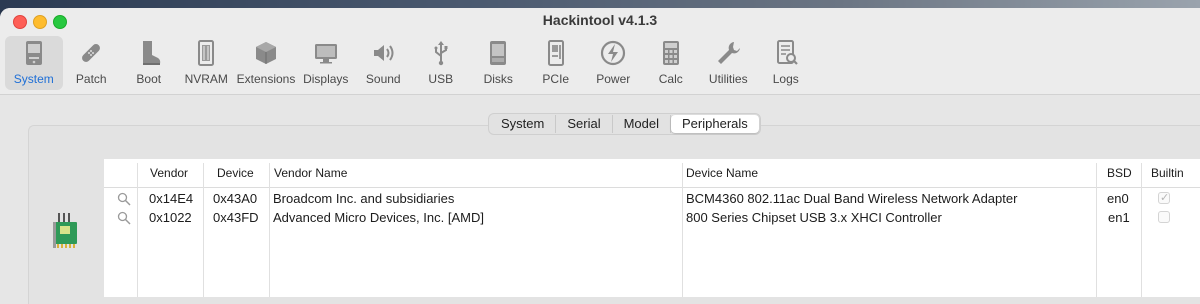 The height and width of the screenshot is (304, 1200). What do you see at coordinates (383, 79) in the screenshot?
I see `toolbar-item-label: Sound` at bounding box center [383, 79].